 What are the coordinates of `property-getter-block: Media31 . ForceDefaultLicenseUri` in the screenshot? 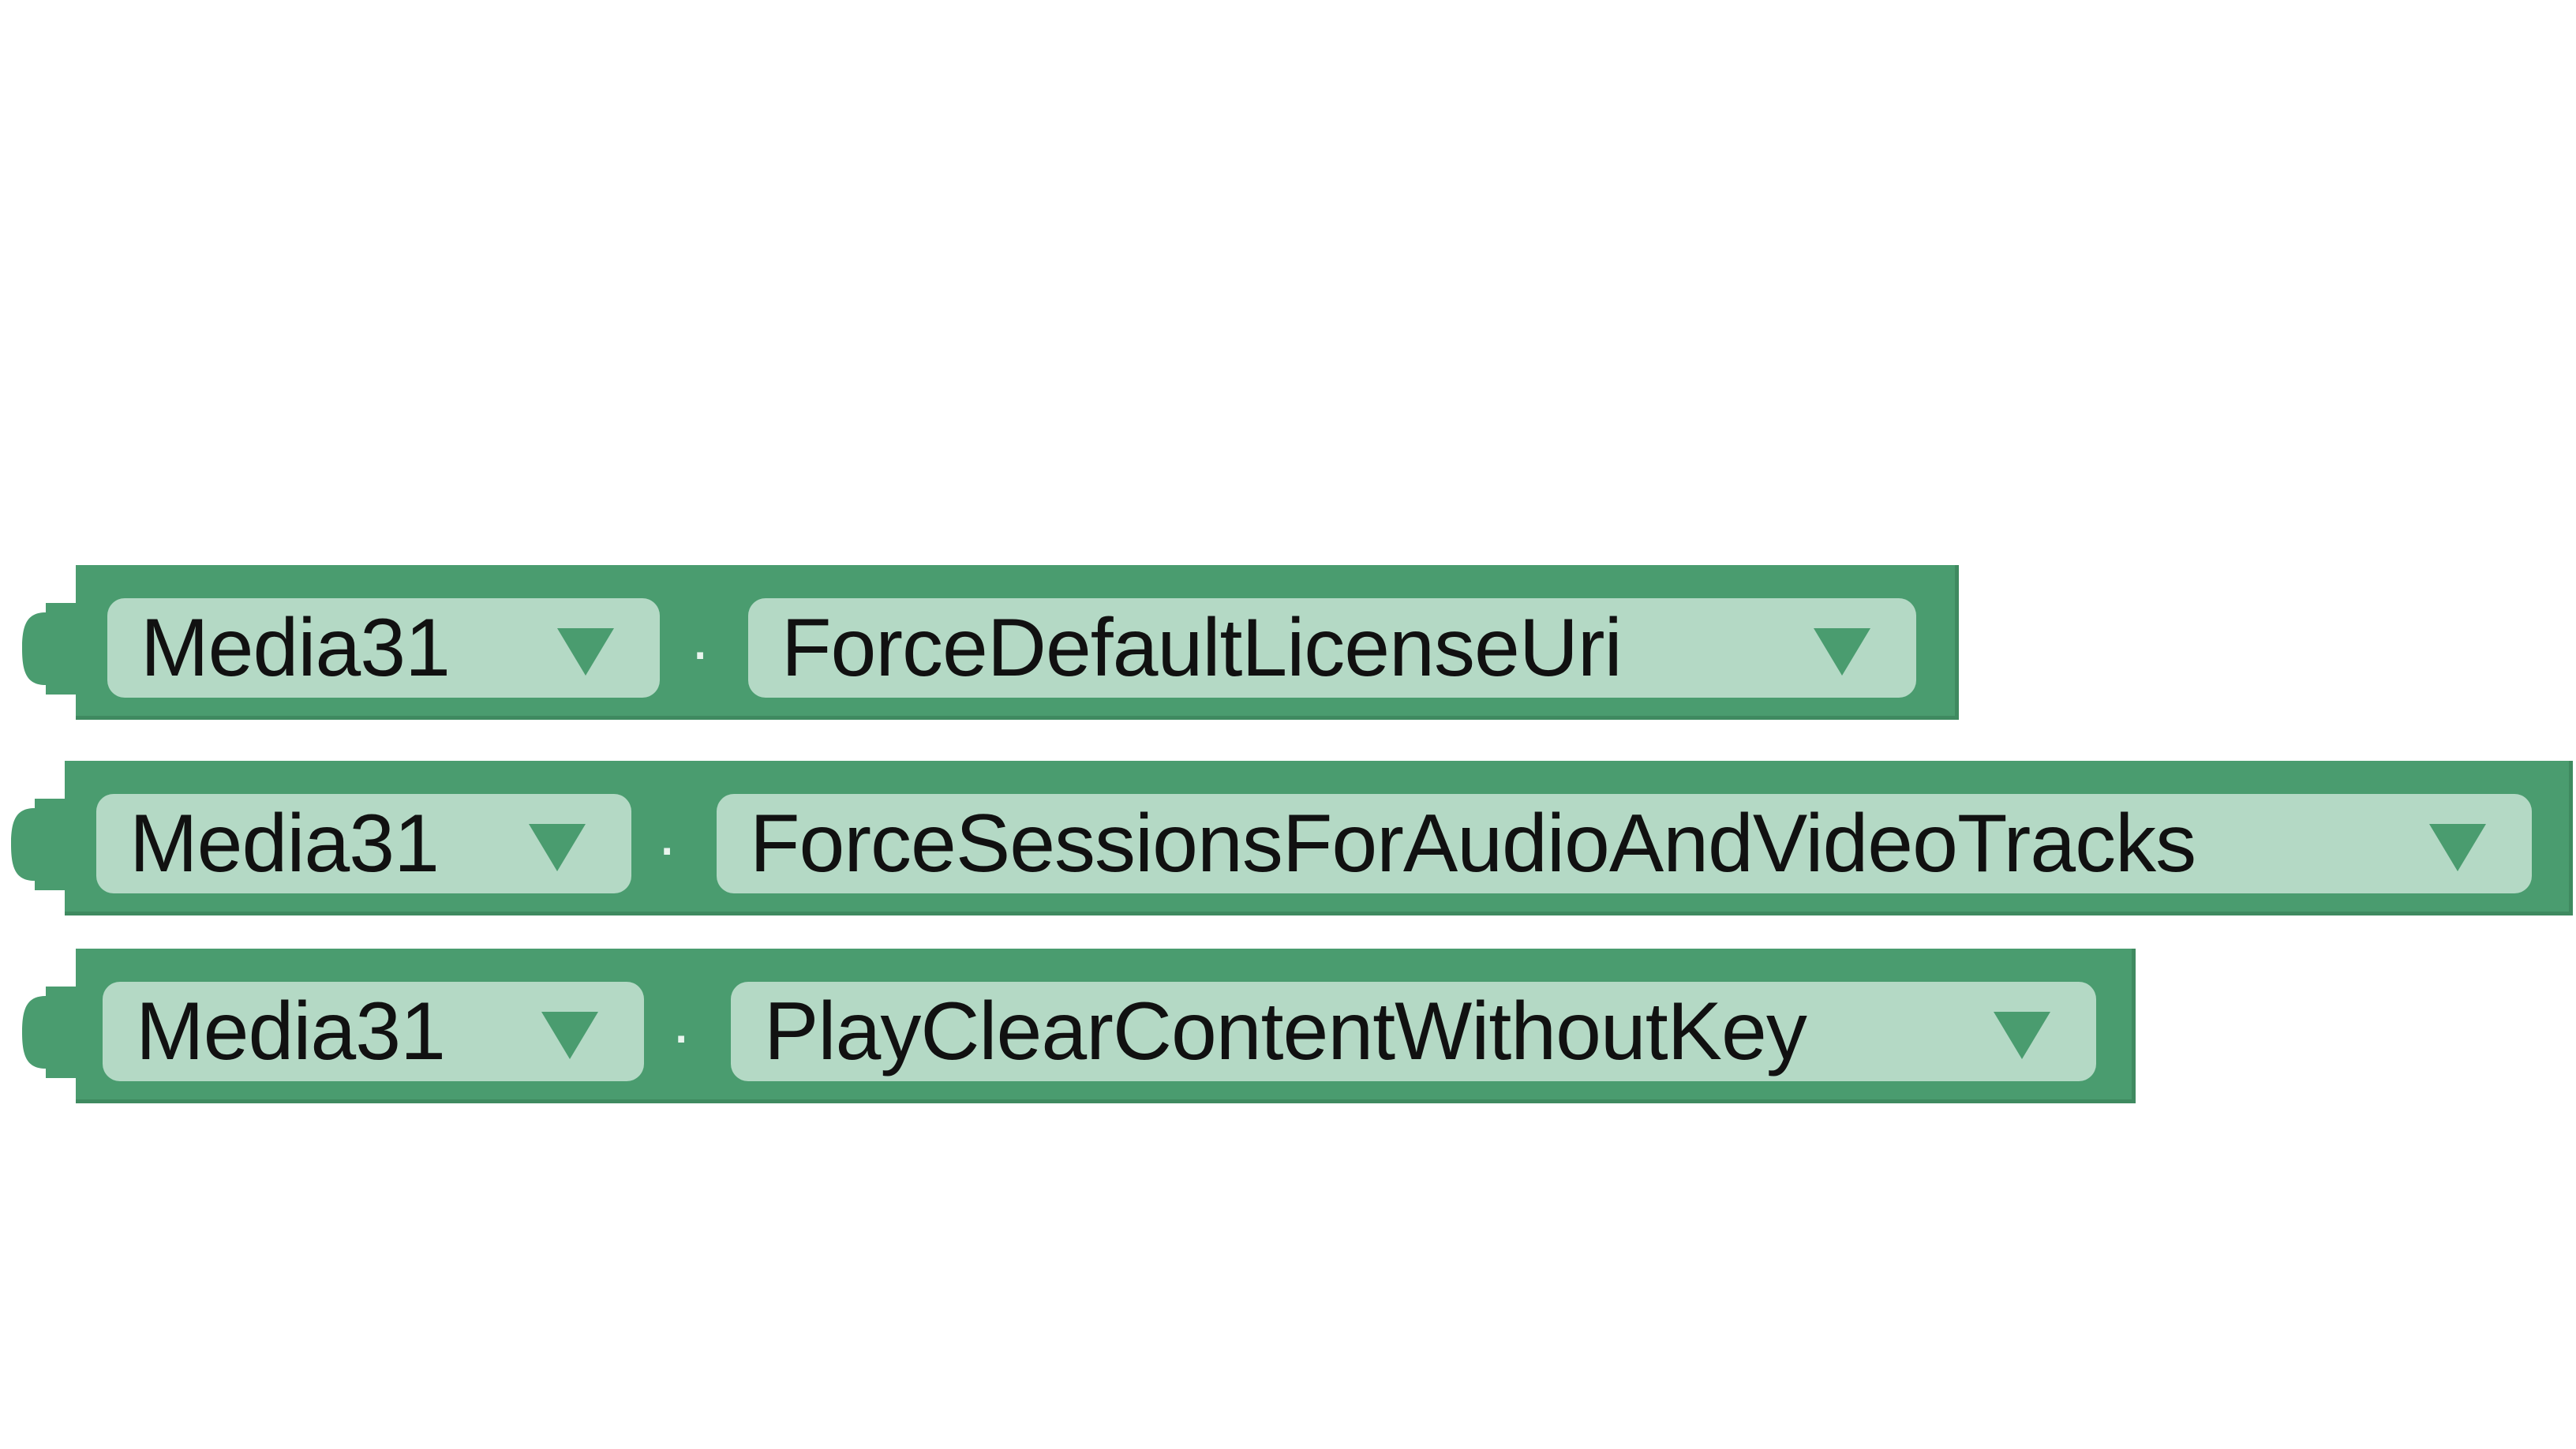 It's located at (990, 642).